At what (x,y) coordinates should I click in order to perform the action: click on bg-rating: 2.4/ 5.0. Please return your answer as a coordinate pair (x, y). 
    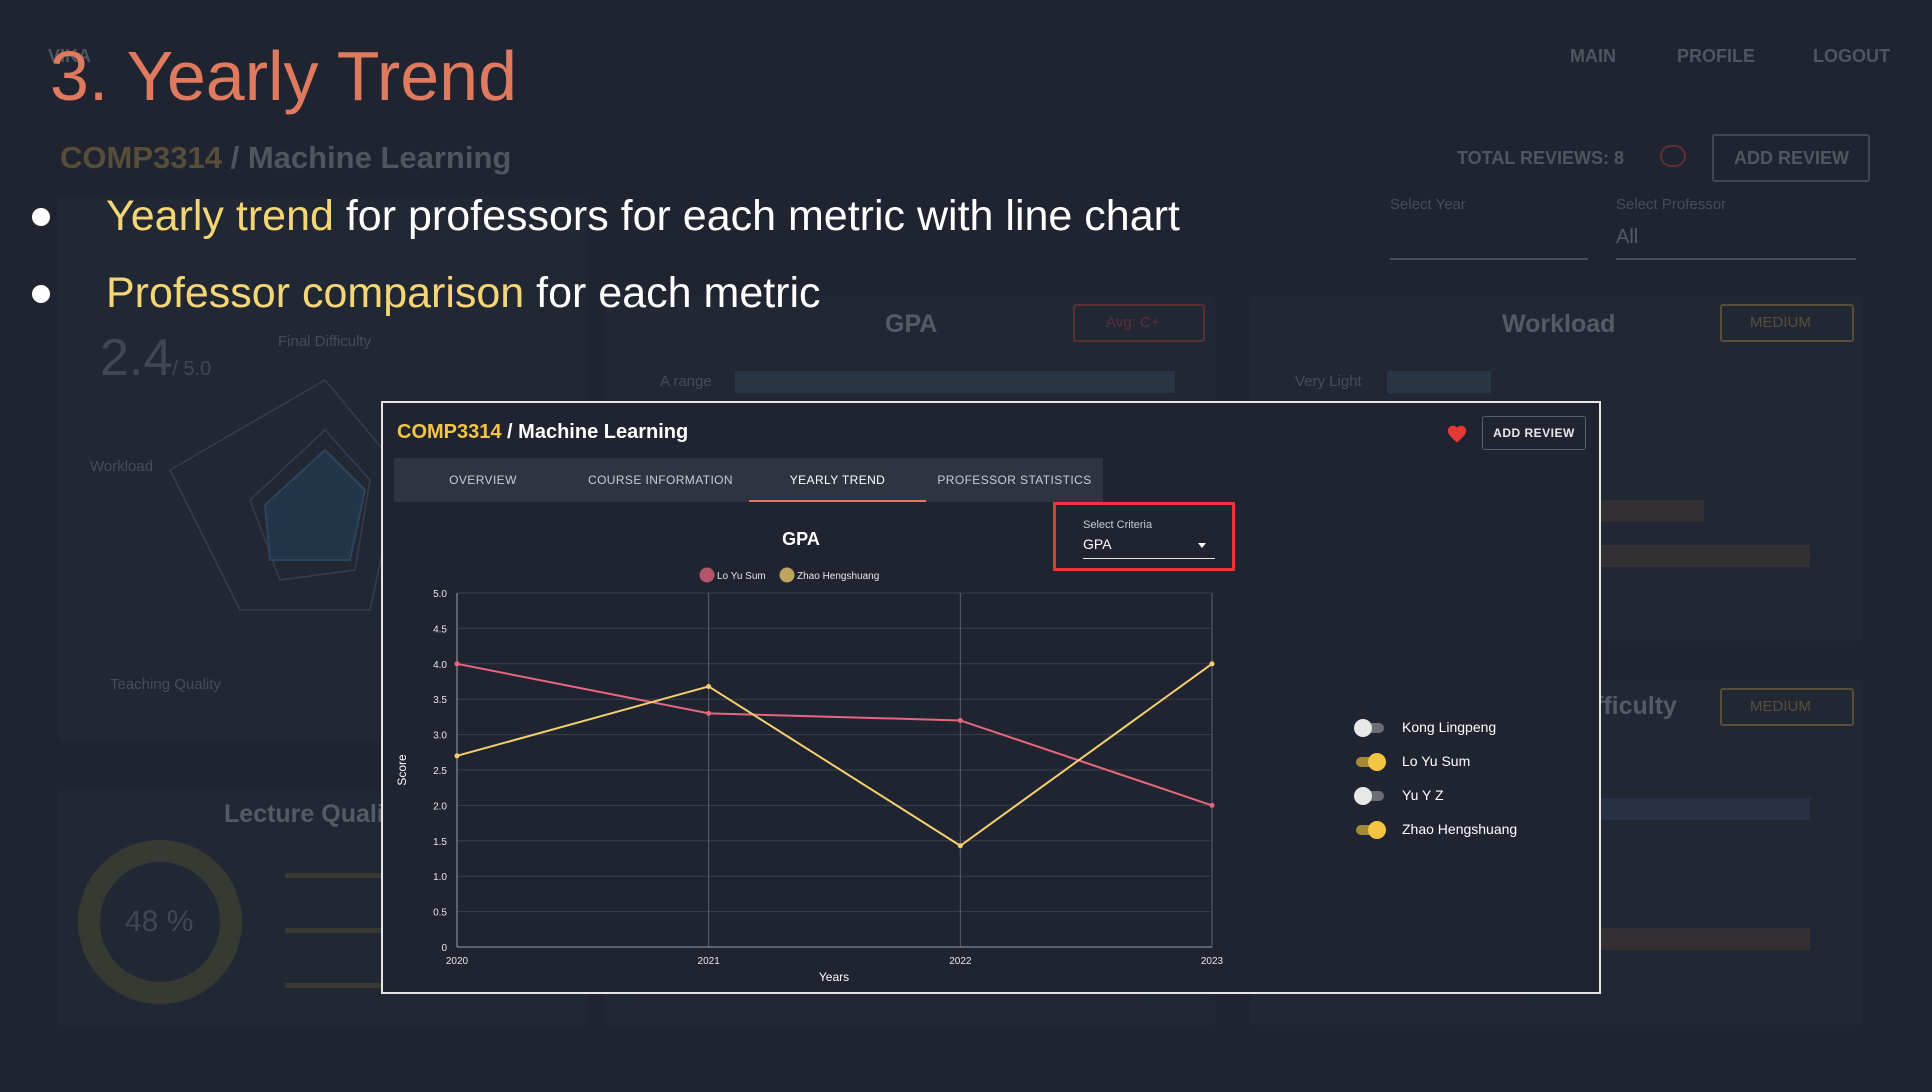
    Looking at the image, I should click on (155, 358).